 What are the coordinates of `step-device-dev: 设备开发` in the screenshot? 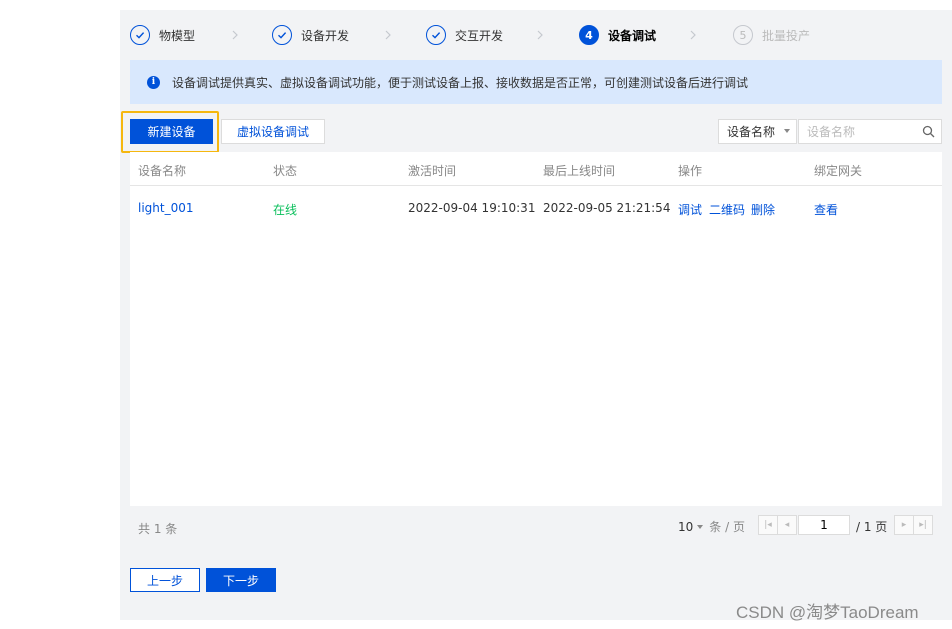 It's located at (310, 35).